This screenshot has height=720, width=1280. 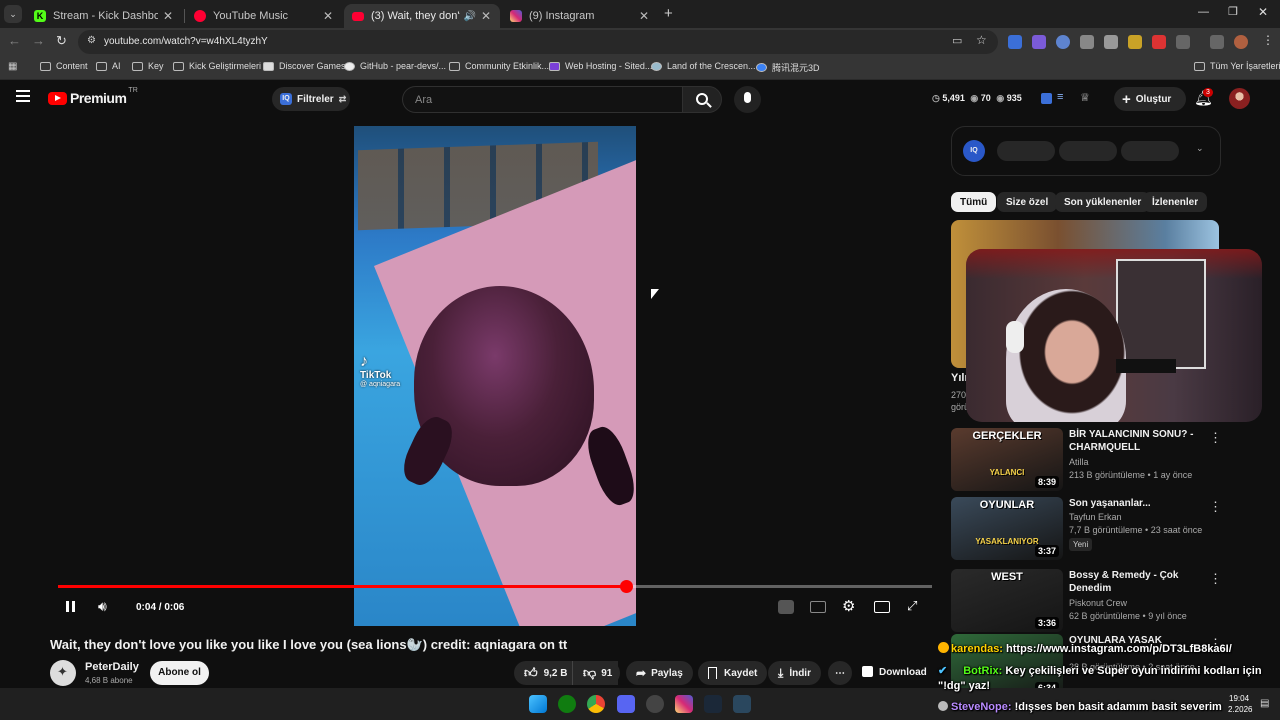 What do you see at coordinates (14, 40) in the screenshot?
I see `back-icon: ←` at bounding box center [14, 40].